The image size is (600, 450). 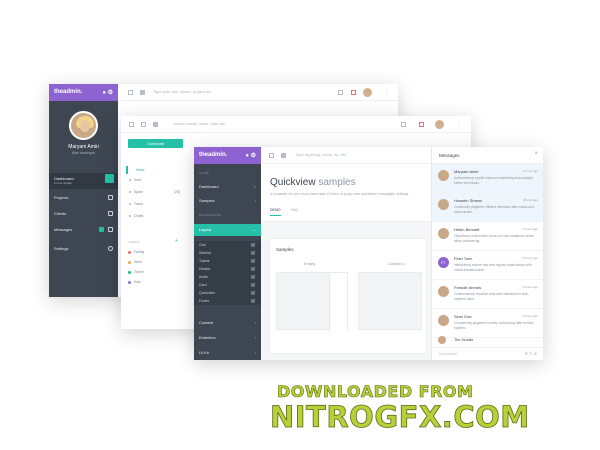 What do you see at coordinates (448, 354) in the screenshot?
I see `inbox-link: Go to inbox` at bounding box center [448, 354].